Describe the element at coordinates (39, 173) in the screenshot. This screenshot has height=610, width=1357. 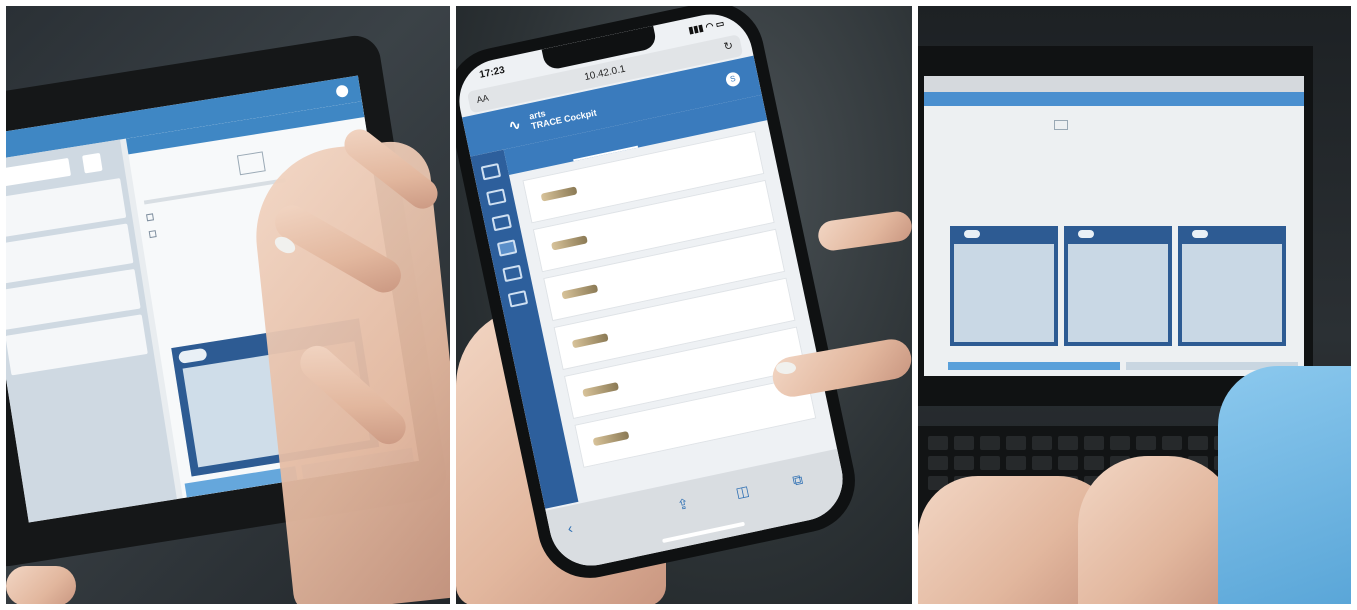
I see `tablet-search-input` at that location.